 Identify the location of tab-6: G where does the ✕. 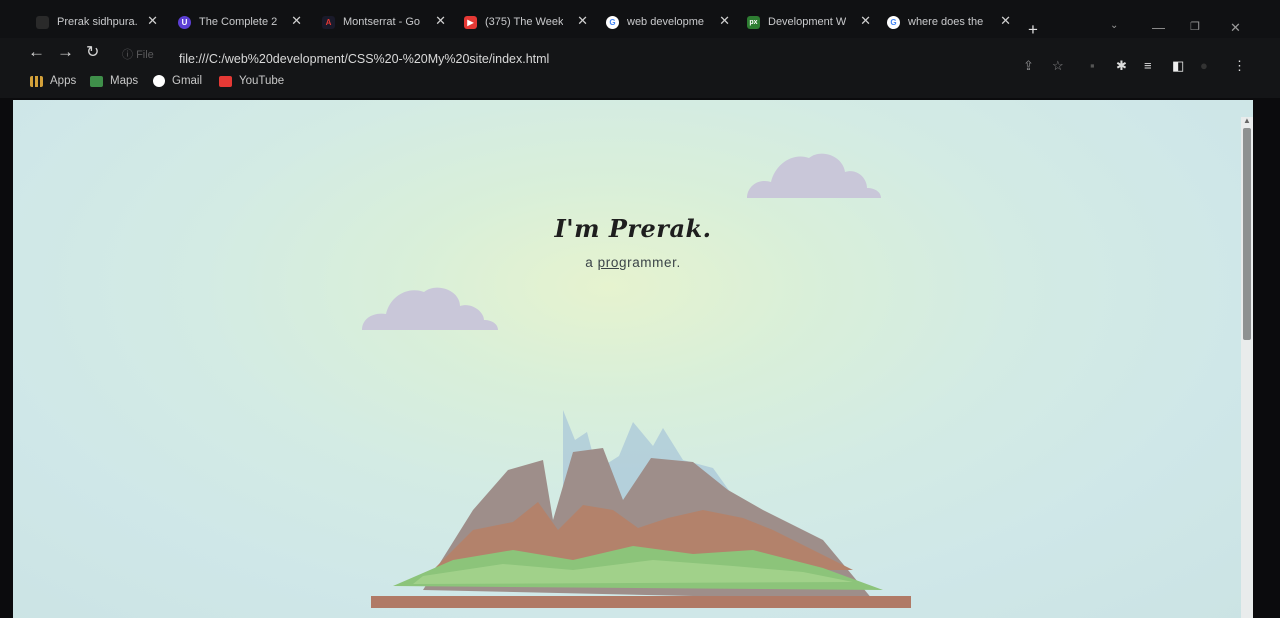
(949, 22).